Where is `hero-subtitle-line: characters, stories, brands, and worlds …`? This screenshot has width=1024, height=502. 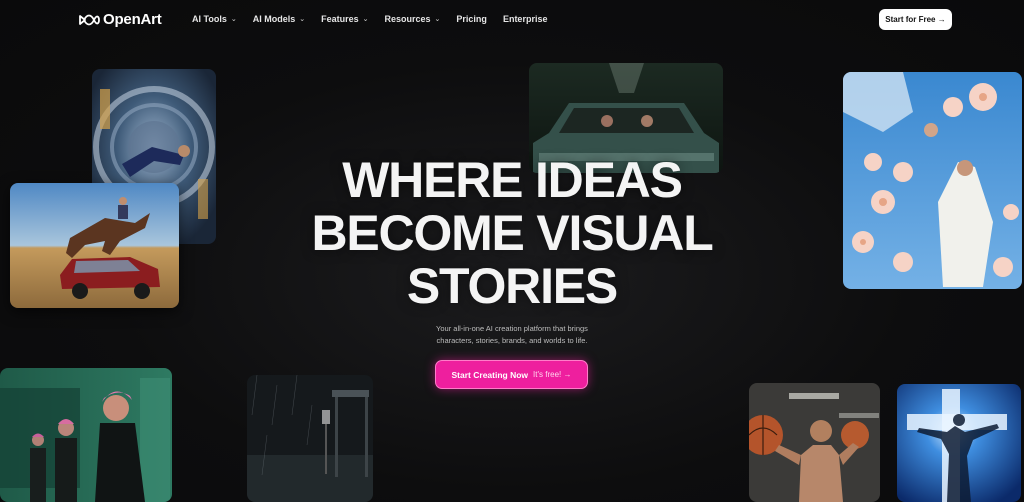
hero-subtitle-line: characters, stories, brands, and worlds … is located at coordinates (512, 340).